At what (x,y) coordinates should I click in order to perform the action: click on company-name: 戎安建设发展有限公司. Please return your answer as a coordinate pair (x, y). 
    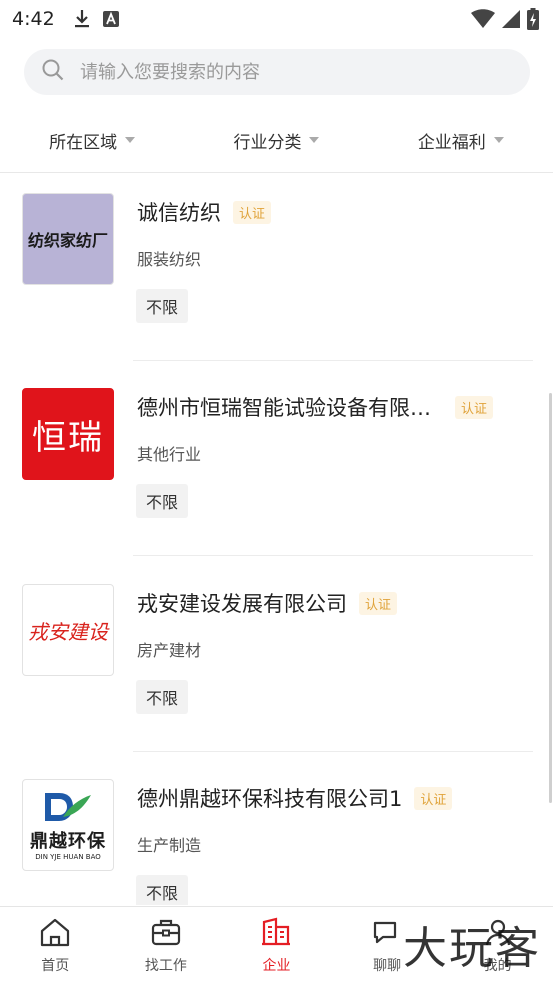
    Looking at the image, I should click on (242, 604).